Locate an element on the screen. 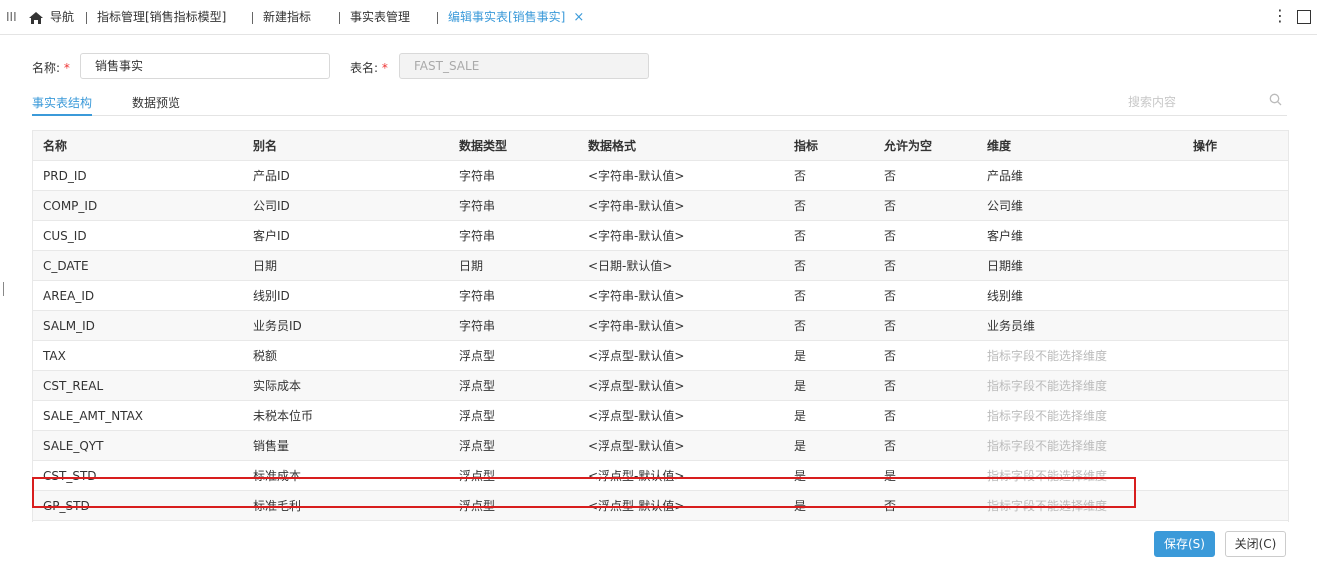  tab-navigation: 导航 is located at coordinates (51, 17).